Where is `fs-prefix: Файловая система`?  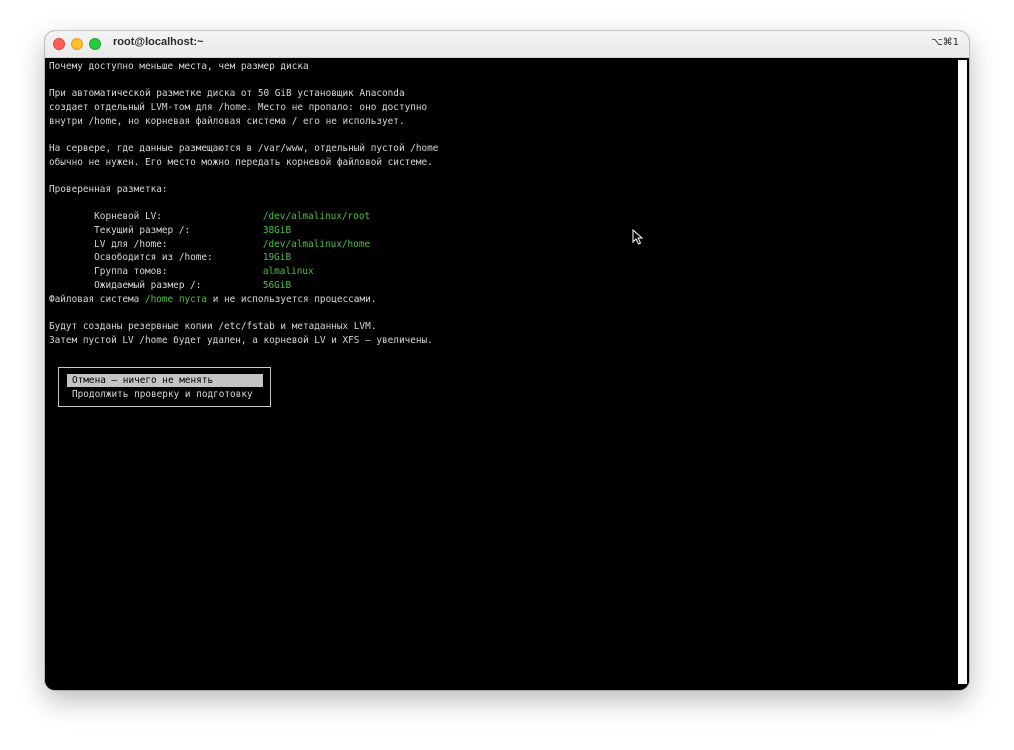
fs-prefix: Файловая система is located at coordinates (97, 299).